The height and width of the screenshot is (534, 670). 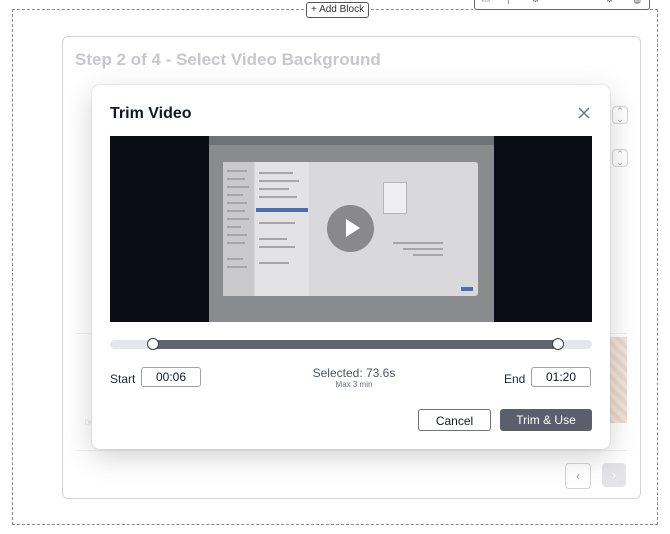 I want to click on trim-selected-range, so click(x=356, y=344).